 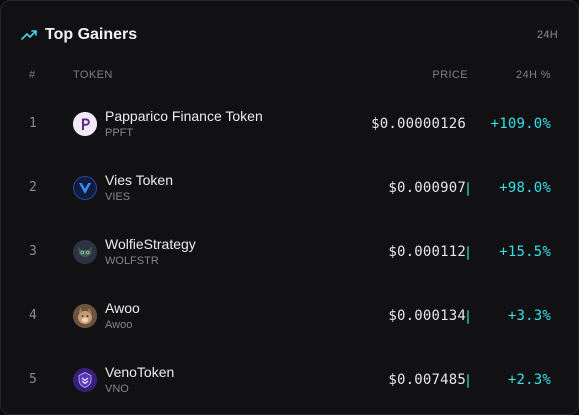 What do you see at coordinates (117, 389) in the screenshot?
I see `token-symbol: VNO` at bounding box center [117, 389].